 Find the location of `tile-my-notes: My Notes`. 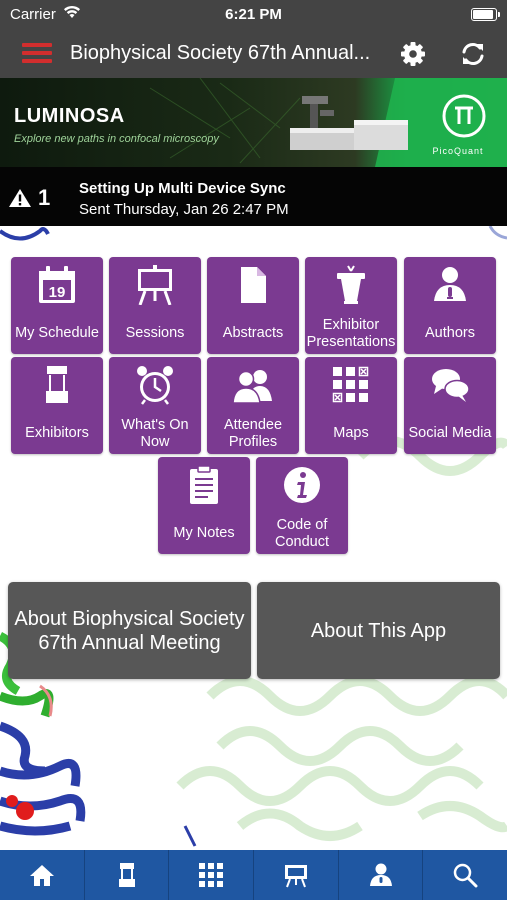

tile-my-notes: My Notes is located at coordinates (204, 505).